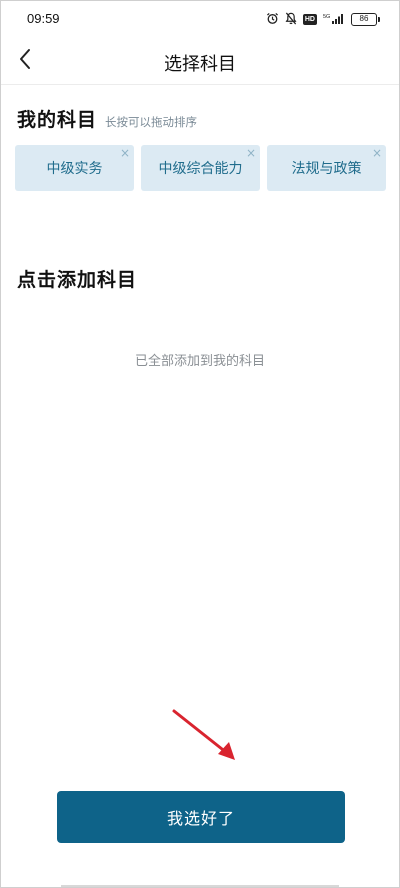  I want to click on status-bar: 09:59 HD 5G 86, so click(200, 19).